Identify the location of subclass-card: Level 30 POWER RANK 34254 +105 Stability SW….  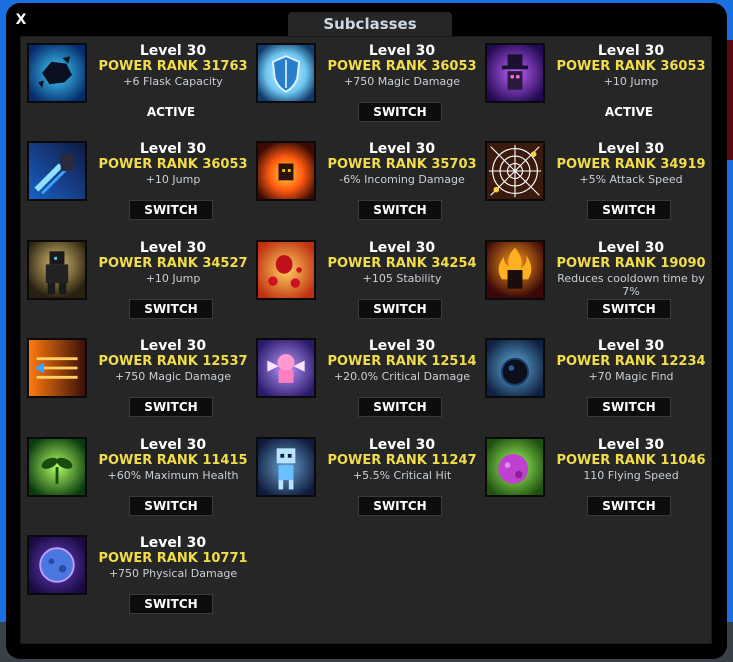
(368, 288).